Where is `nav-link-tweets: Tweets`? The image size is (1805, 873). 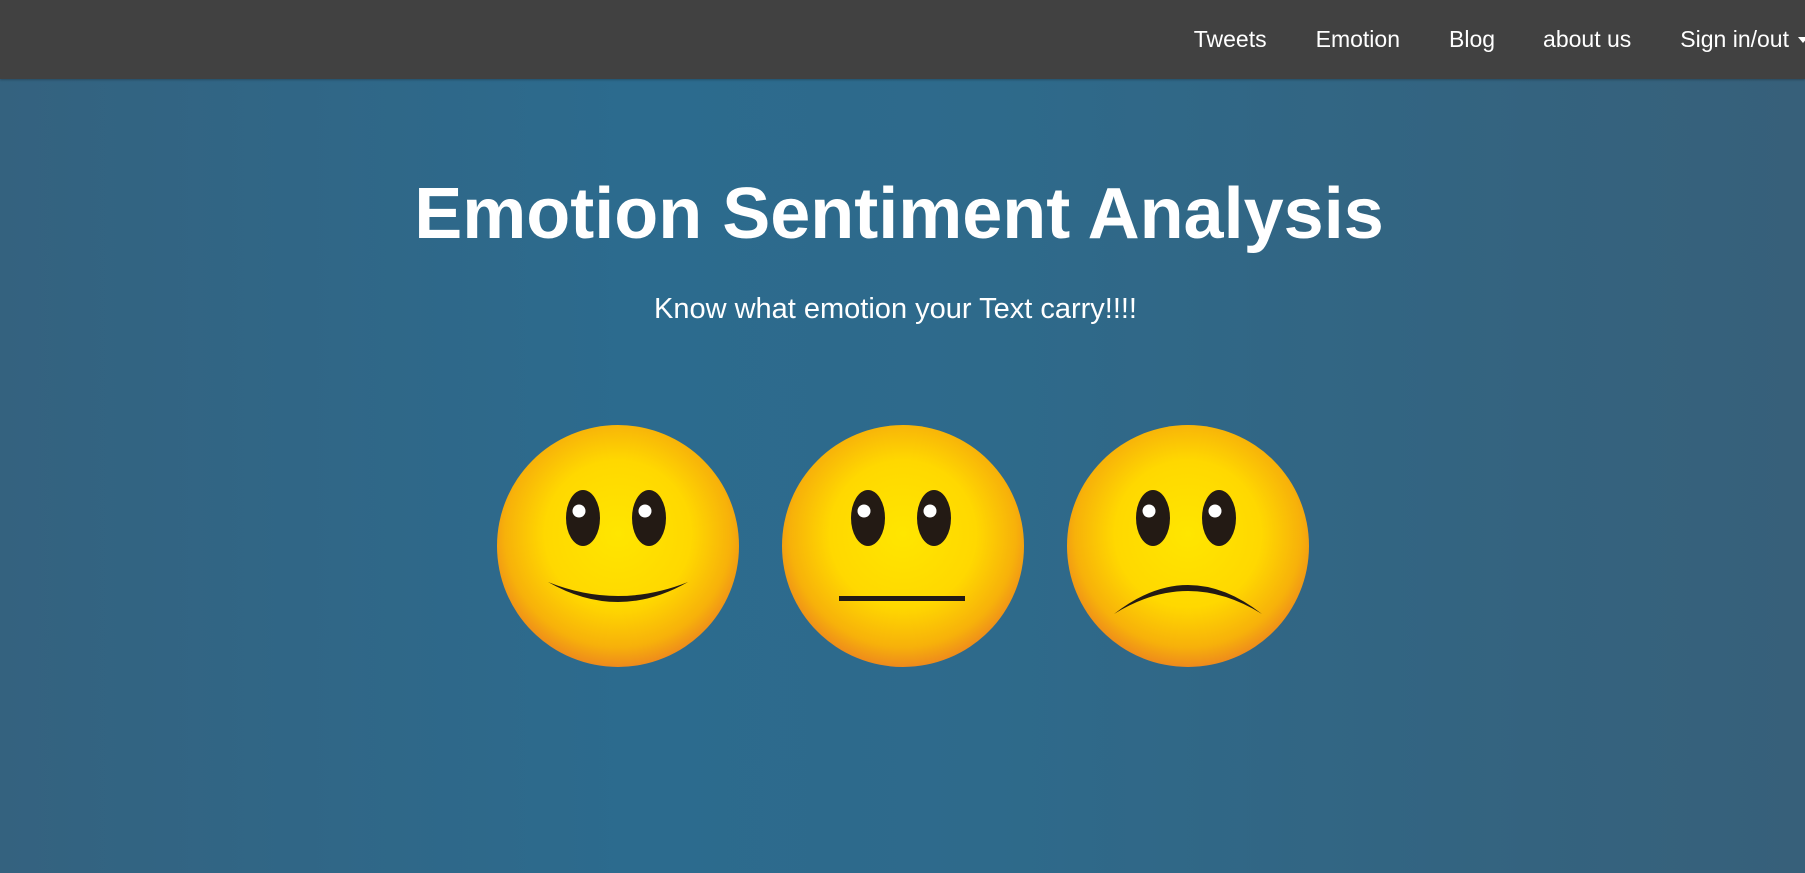
nav-link-tweets: Tweets is located at coordinates (1230, 39).